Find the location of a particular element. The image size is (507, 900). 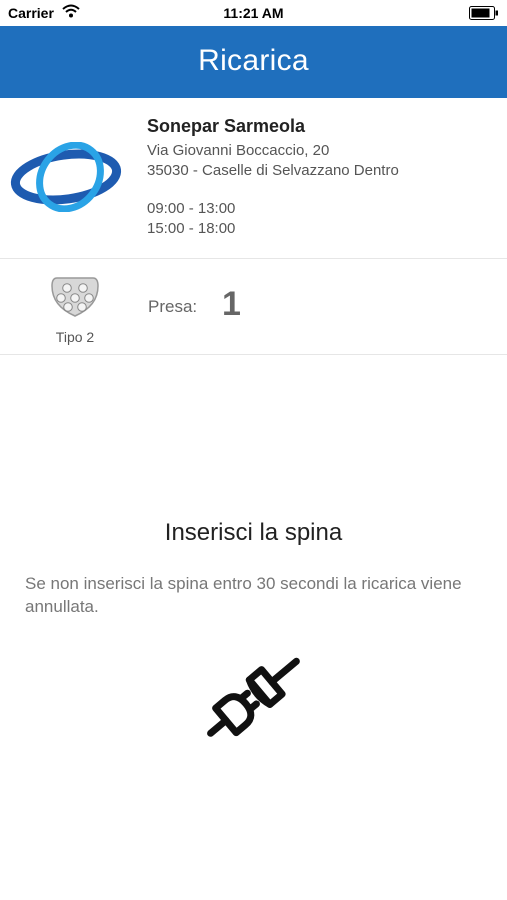

status-bar: Carrier 11:21 AM is located at coordinates (253, 13).